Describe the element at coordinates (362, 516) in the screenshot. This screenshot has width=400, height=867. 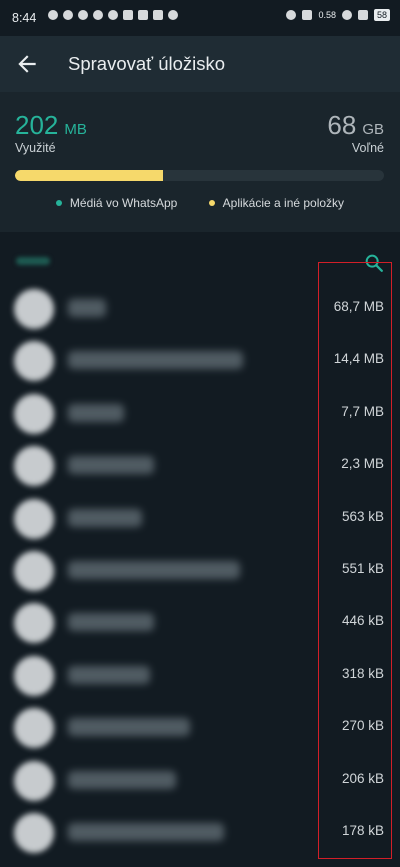
I see `chat-size: 563 kB` at that location.